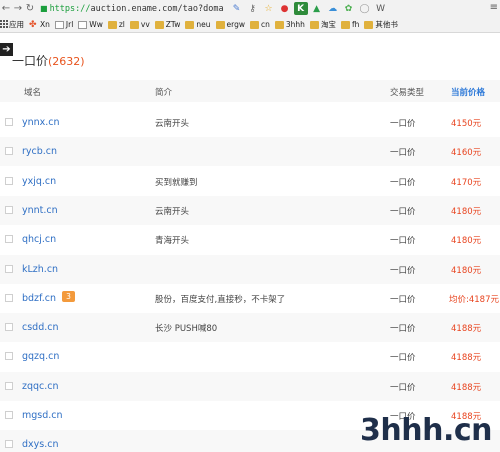 Image resolution: width=500 pixels, height=452 pixels. What do you see at coordinates (333, 8) in the screenshot?
I see `ext-cloud-icon: ☁` at bounding box center [333, 8].